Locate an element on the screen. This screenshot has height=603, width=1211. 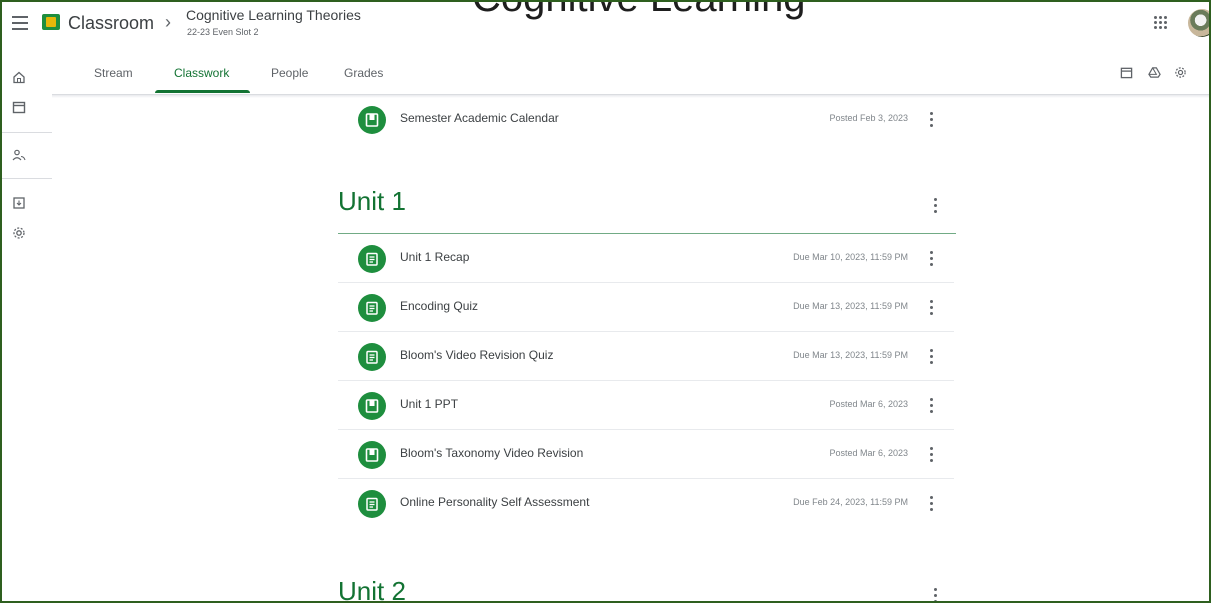
item-title: Bloom's Video Revision Quiz is located at coordinates (477, 355).